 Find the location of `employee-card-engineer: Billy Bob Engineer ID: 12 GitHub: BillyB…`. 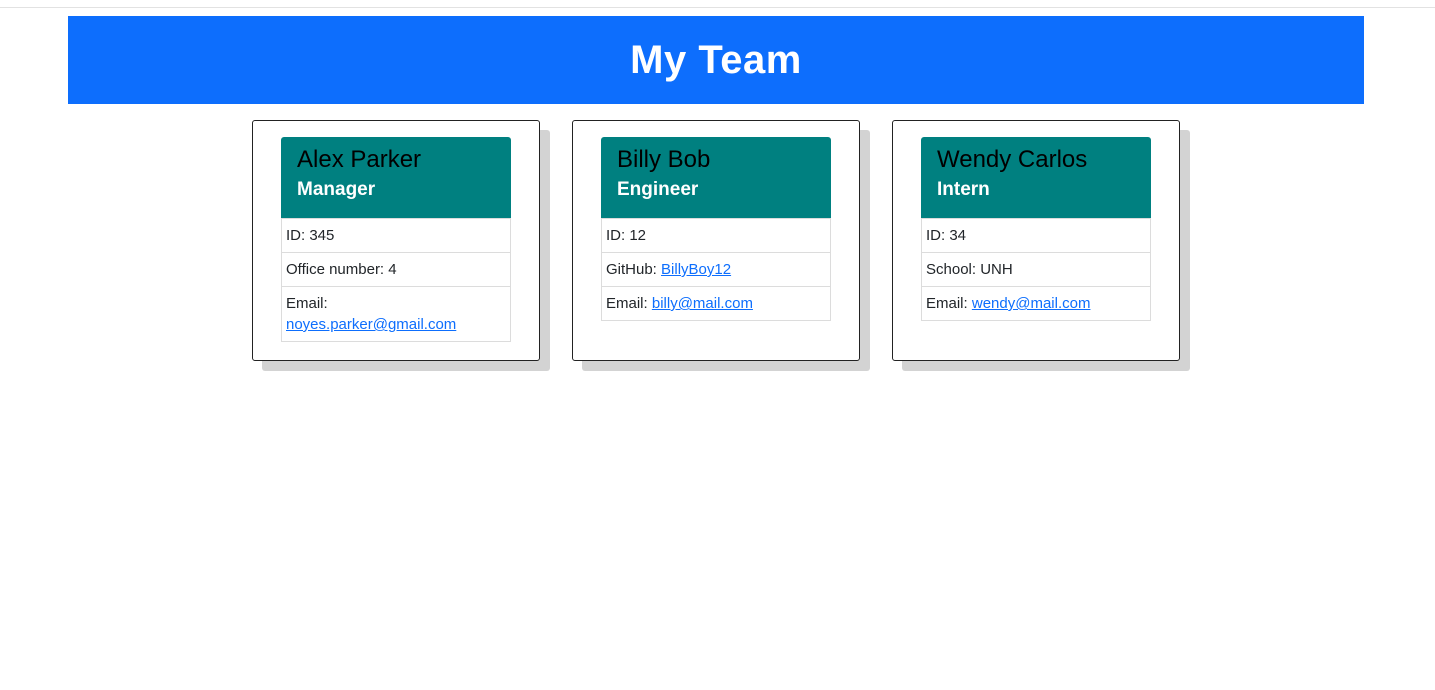

employee-card-engineer: Billy Bob Engineer ID: 12 GitHub: BillyB… is located at coordinates (716, 240).